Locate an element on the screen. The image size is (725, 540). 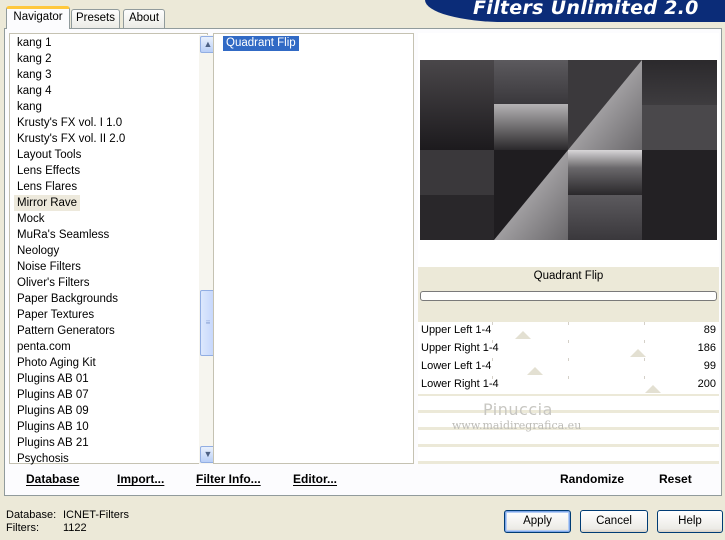
category-item: Neology is located at coordinates (38, 251).